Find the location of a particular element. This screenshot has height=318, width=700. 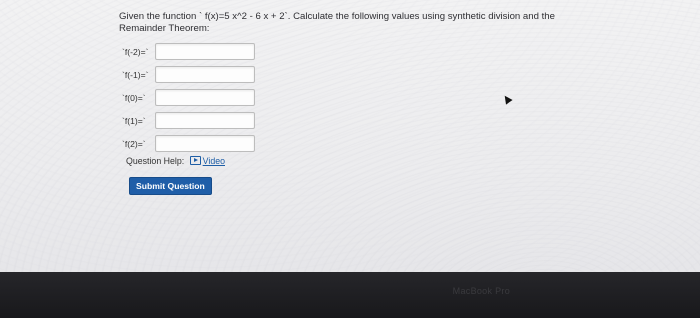

video-icon is located at coordinates (195, 160).